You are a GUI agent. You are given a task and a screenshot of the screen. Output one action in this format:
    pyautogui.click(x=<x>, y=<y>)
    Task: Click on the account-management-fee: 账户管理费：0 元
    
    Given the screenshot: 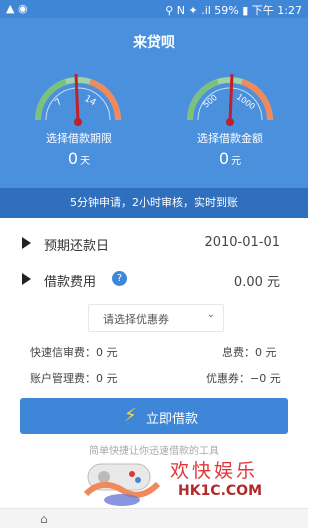 What is the action you would take?
    pyautogui.click(x=74, y=378)
    